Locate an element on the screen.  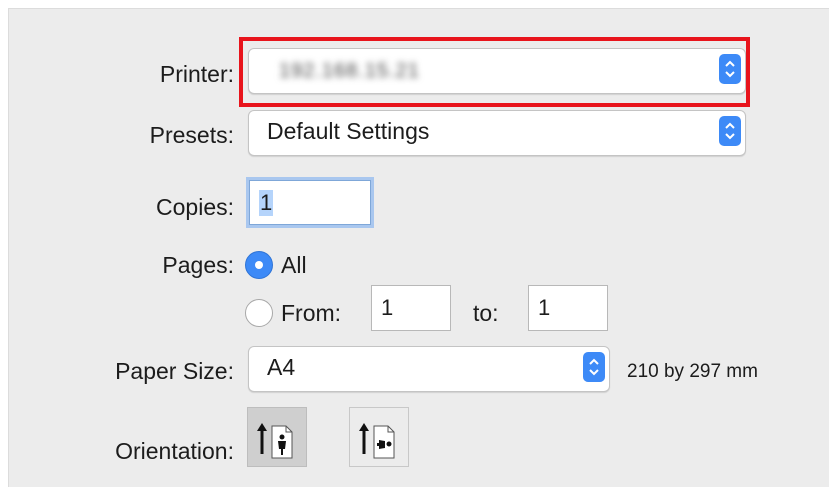
paper-size-stepper-icon is located at coordinates (594, 367).